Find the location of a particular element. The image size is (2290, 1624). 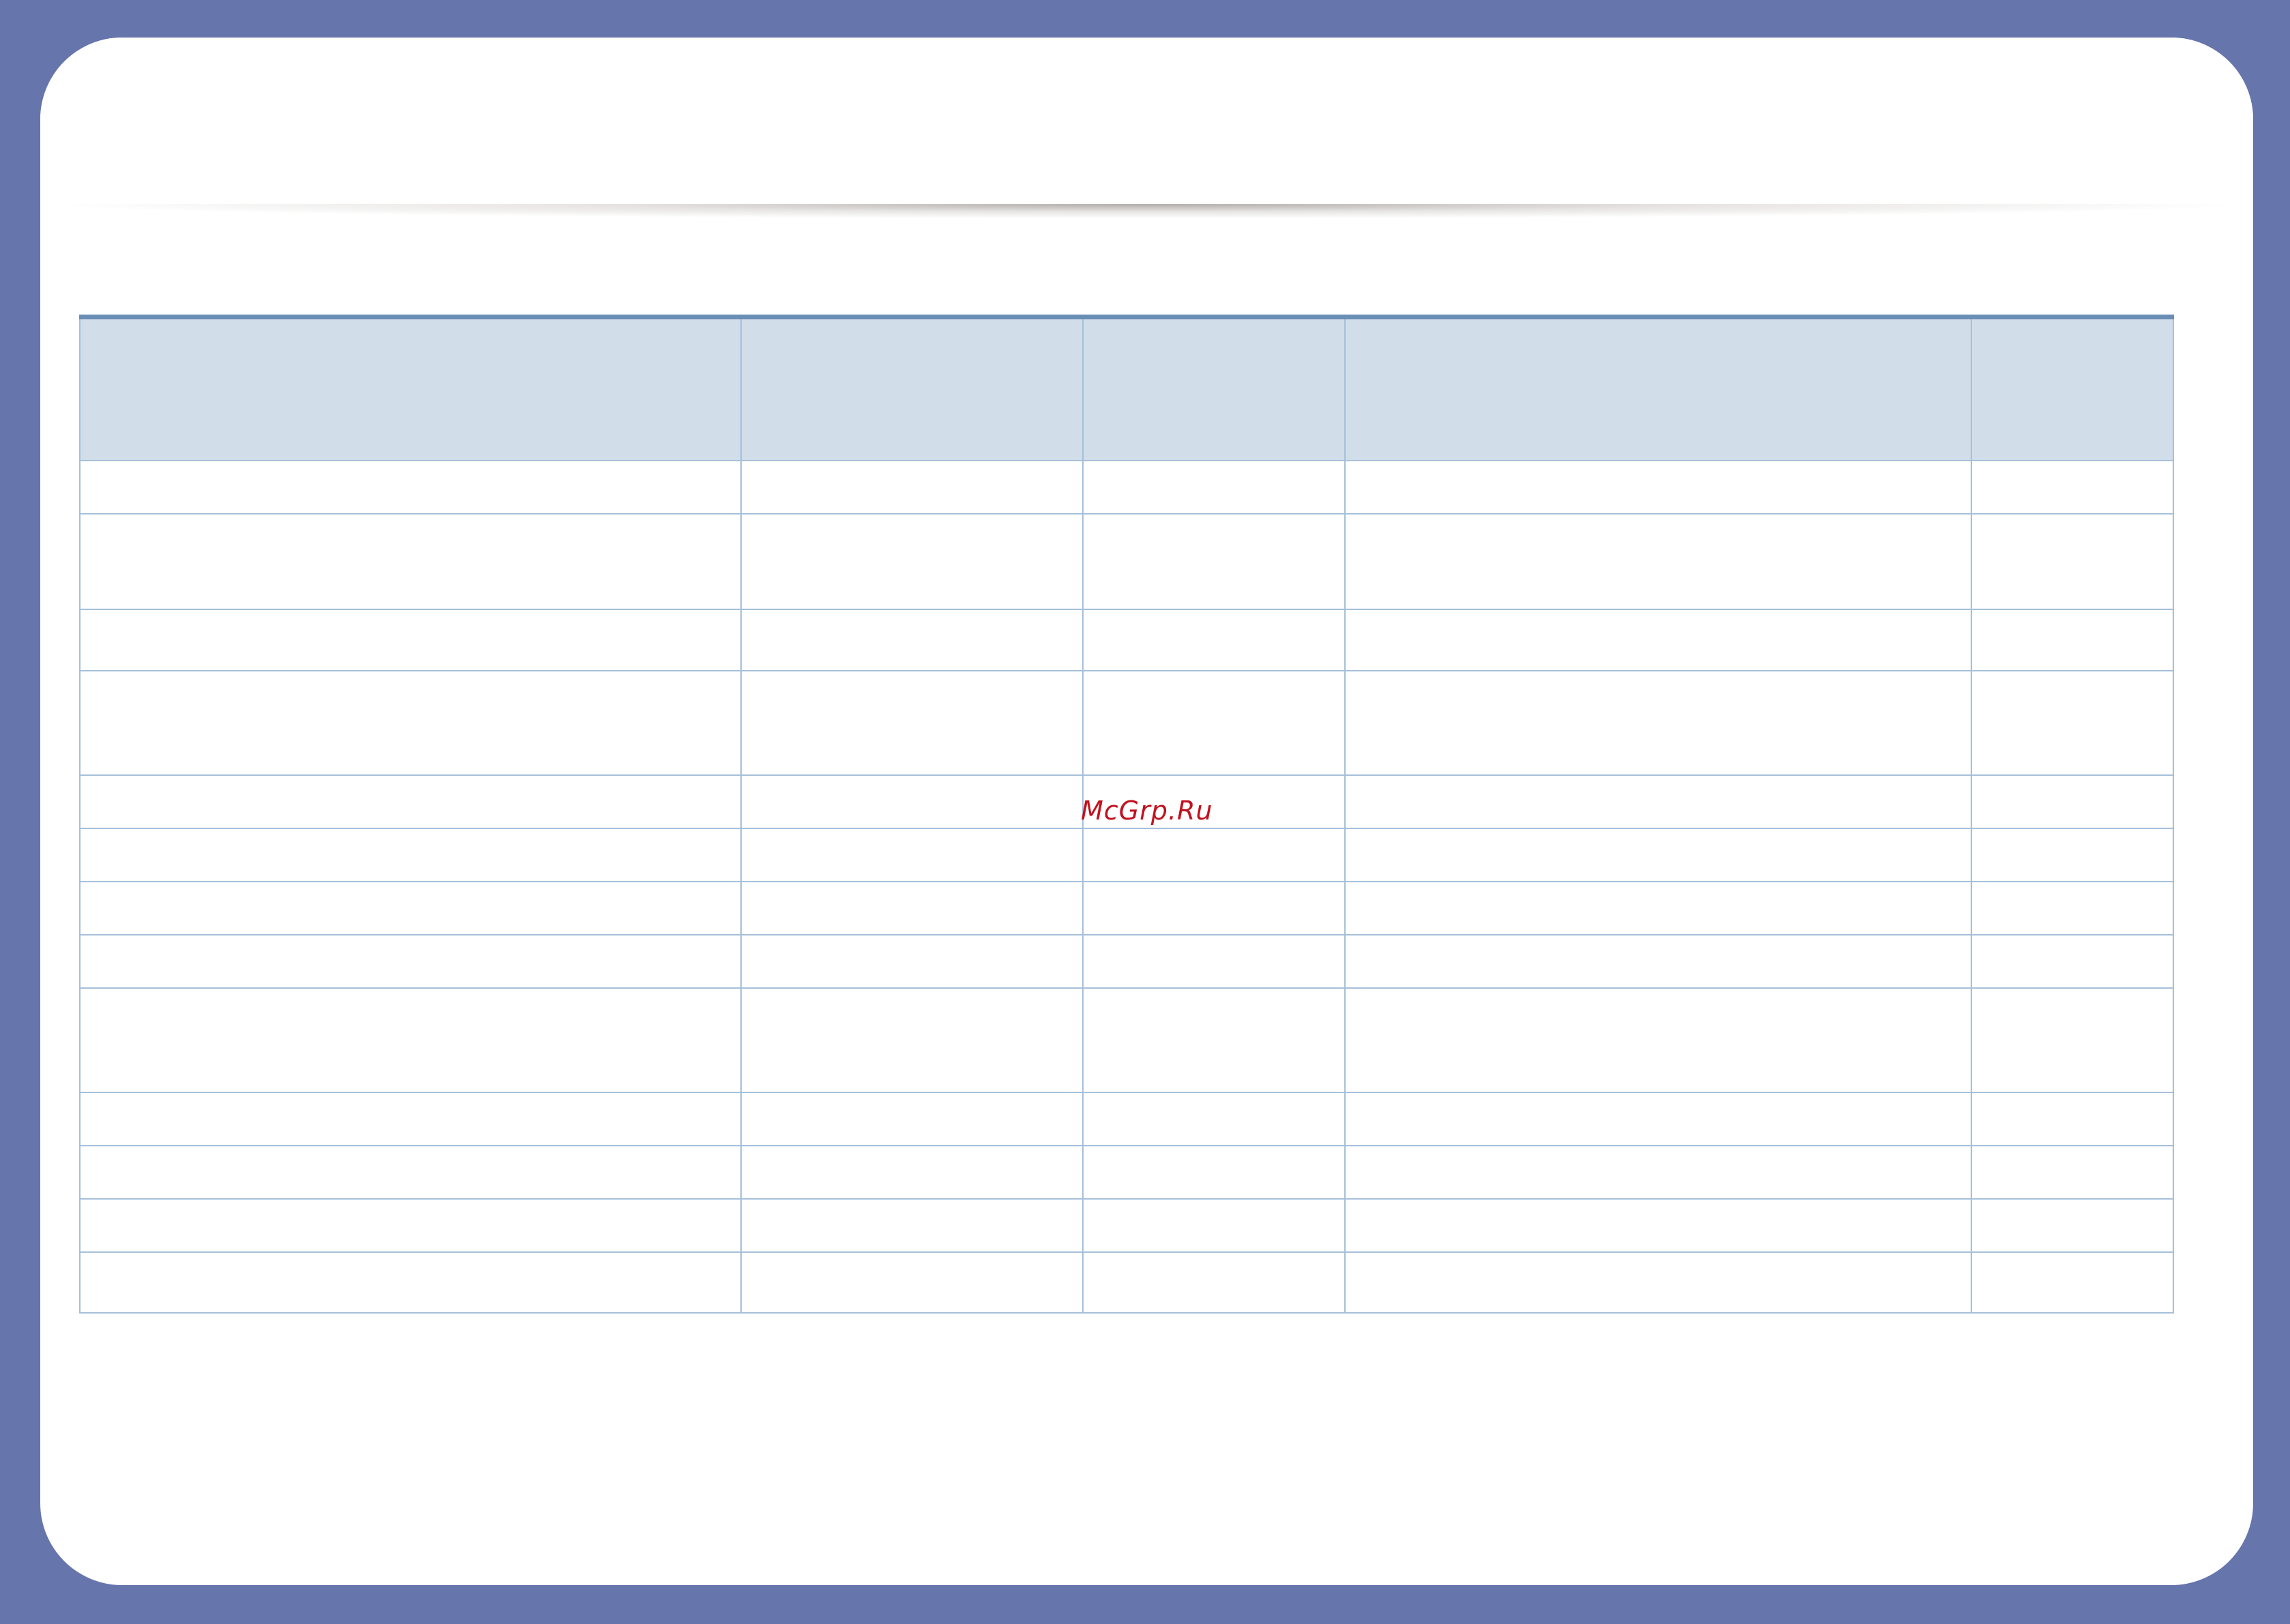

watermark-text: McGrp.Ru is located at coordinates (1147, 811).